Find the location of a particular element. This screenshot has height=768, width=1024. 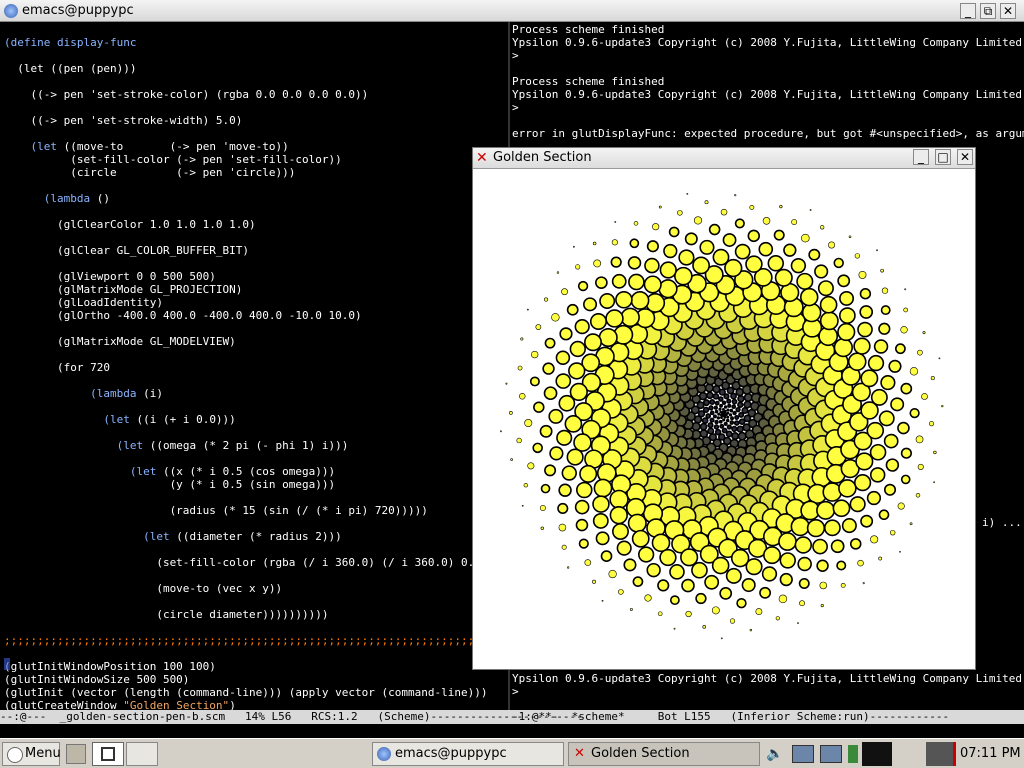

code-token: (glutInitWindowSize 500 500) is located at coordinates (97, 679).